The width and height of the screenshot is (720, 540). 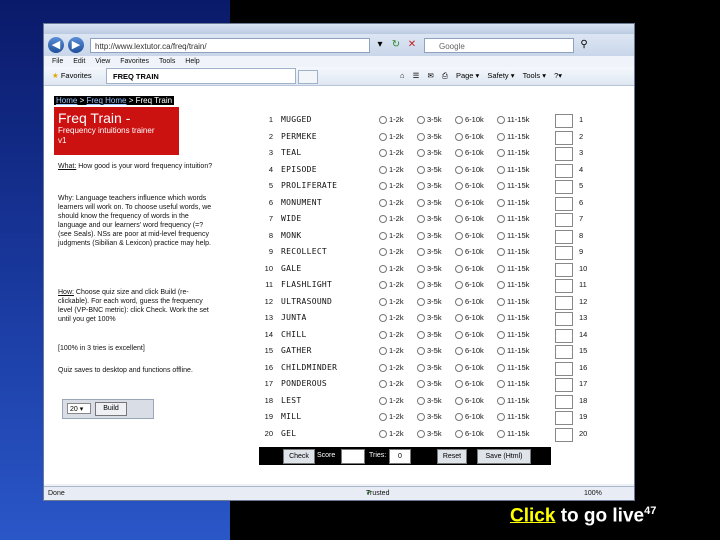 I want to click on menu-file: File, so click(x=57, y=61).